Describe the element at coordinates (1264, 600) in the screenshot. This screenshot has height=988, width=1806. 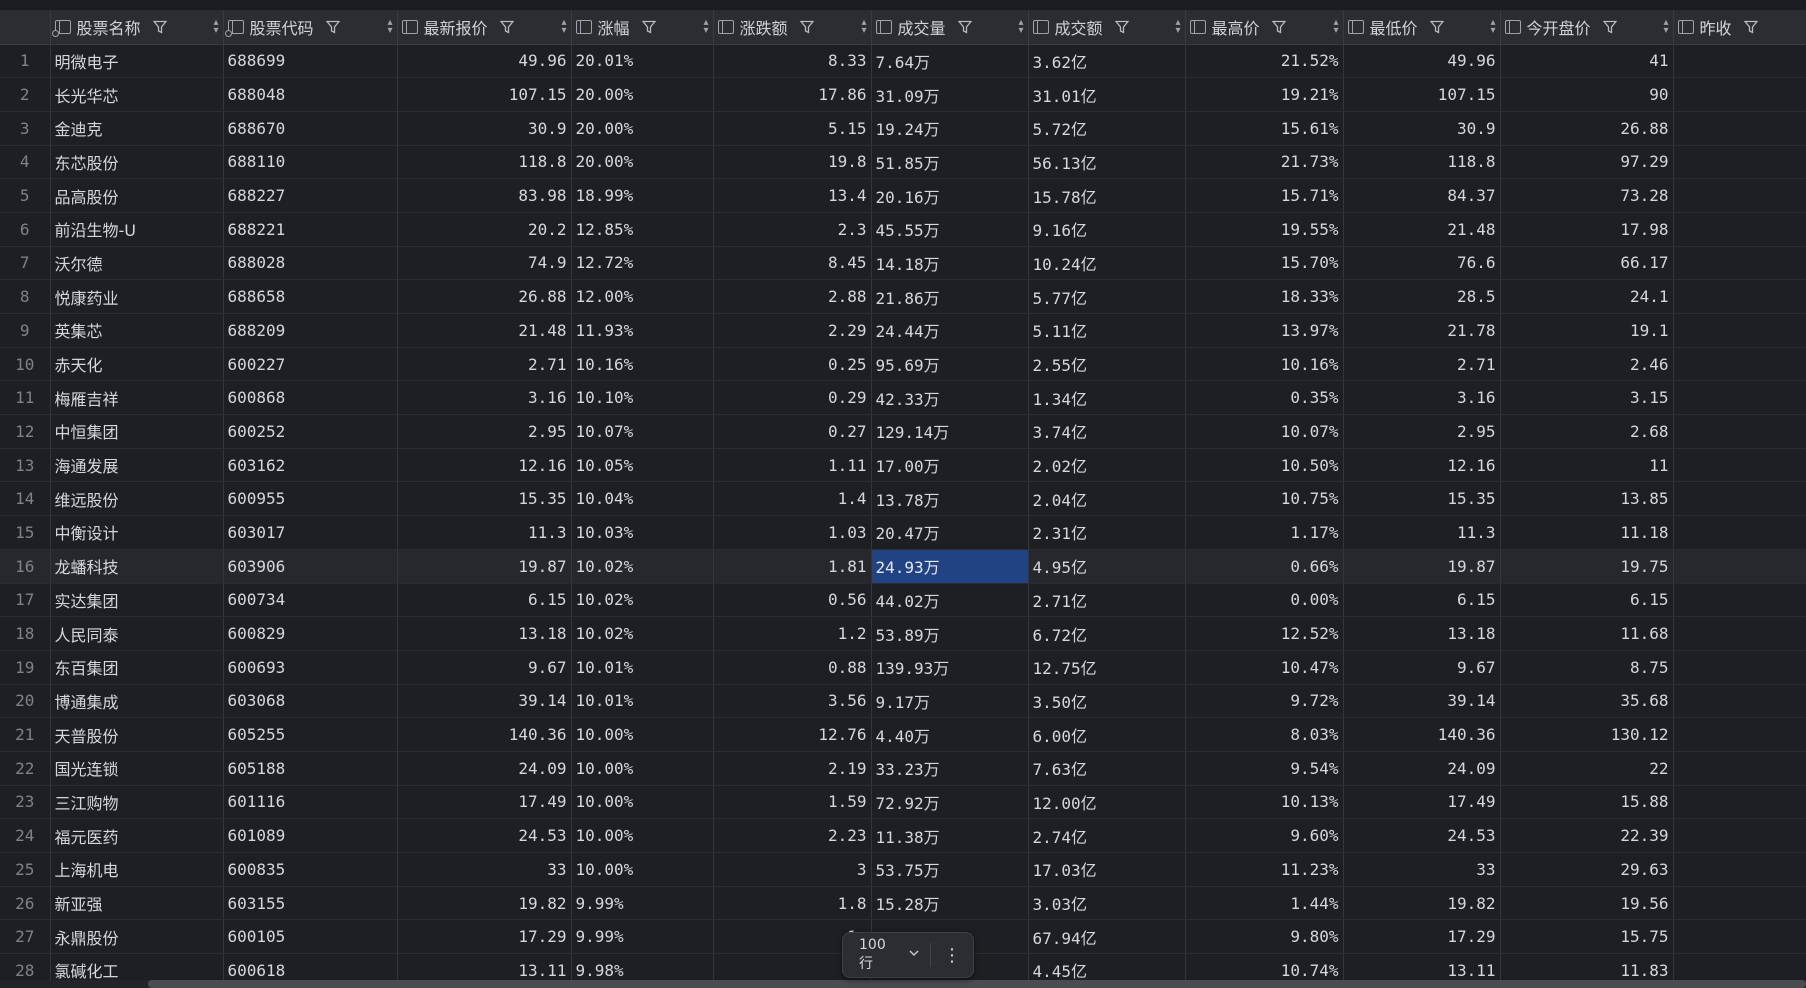
I see `cell-high: 0.00%` at that location.